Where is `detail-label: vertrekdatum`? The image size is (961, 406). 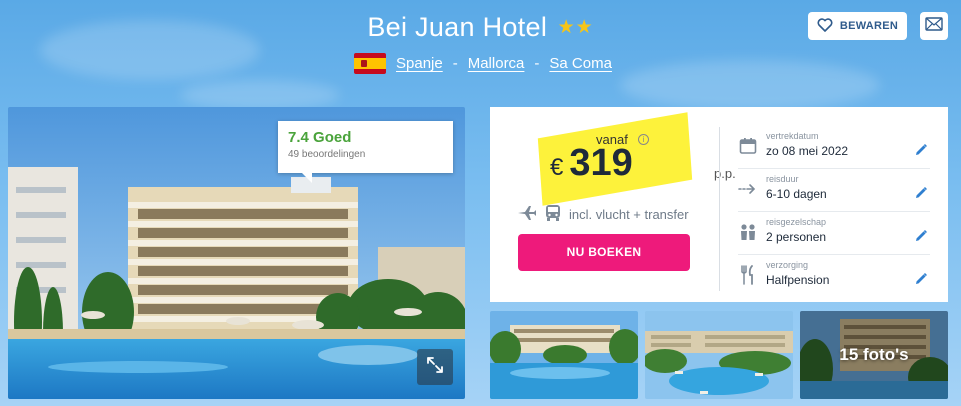 detail-label: vertrekdatum is located at coordinates (792, 136).